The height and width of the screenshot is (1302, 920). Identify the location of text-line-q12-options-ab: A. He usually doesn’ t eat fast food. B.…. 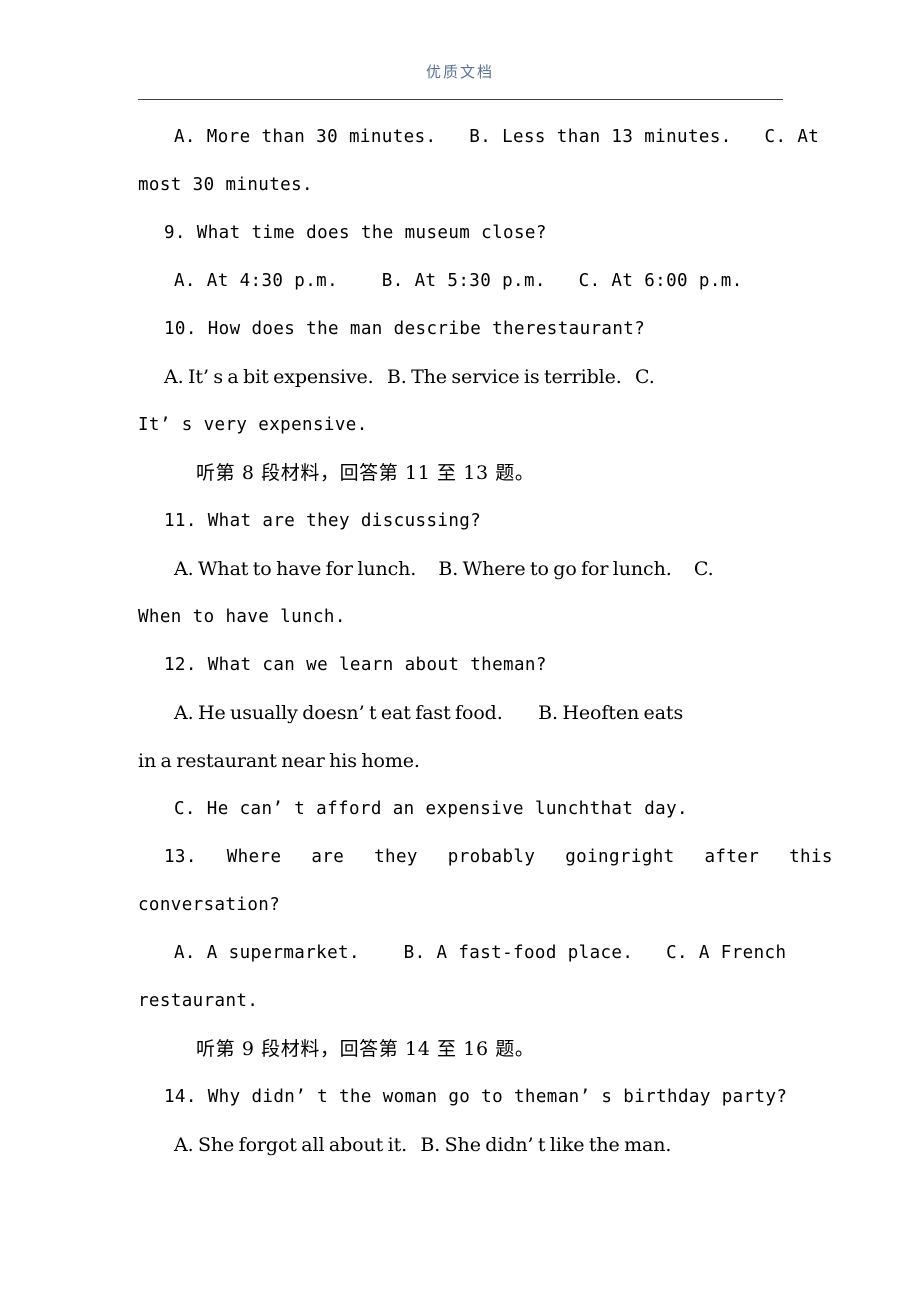
(429, 713).